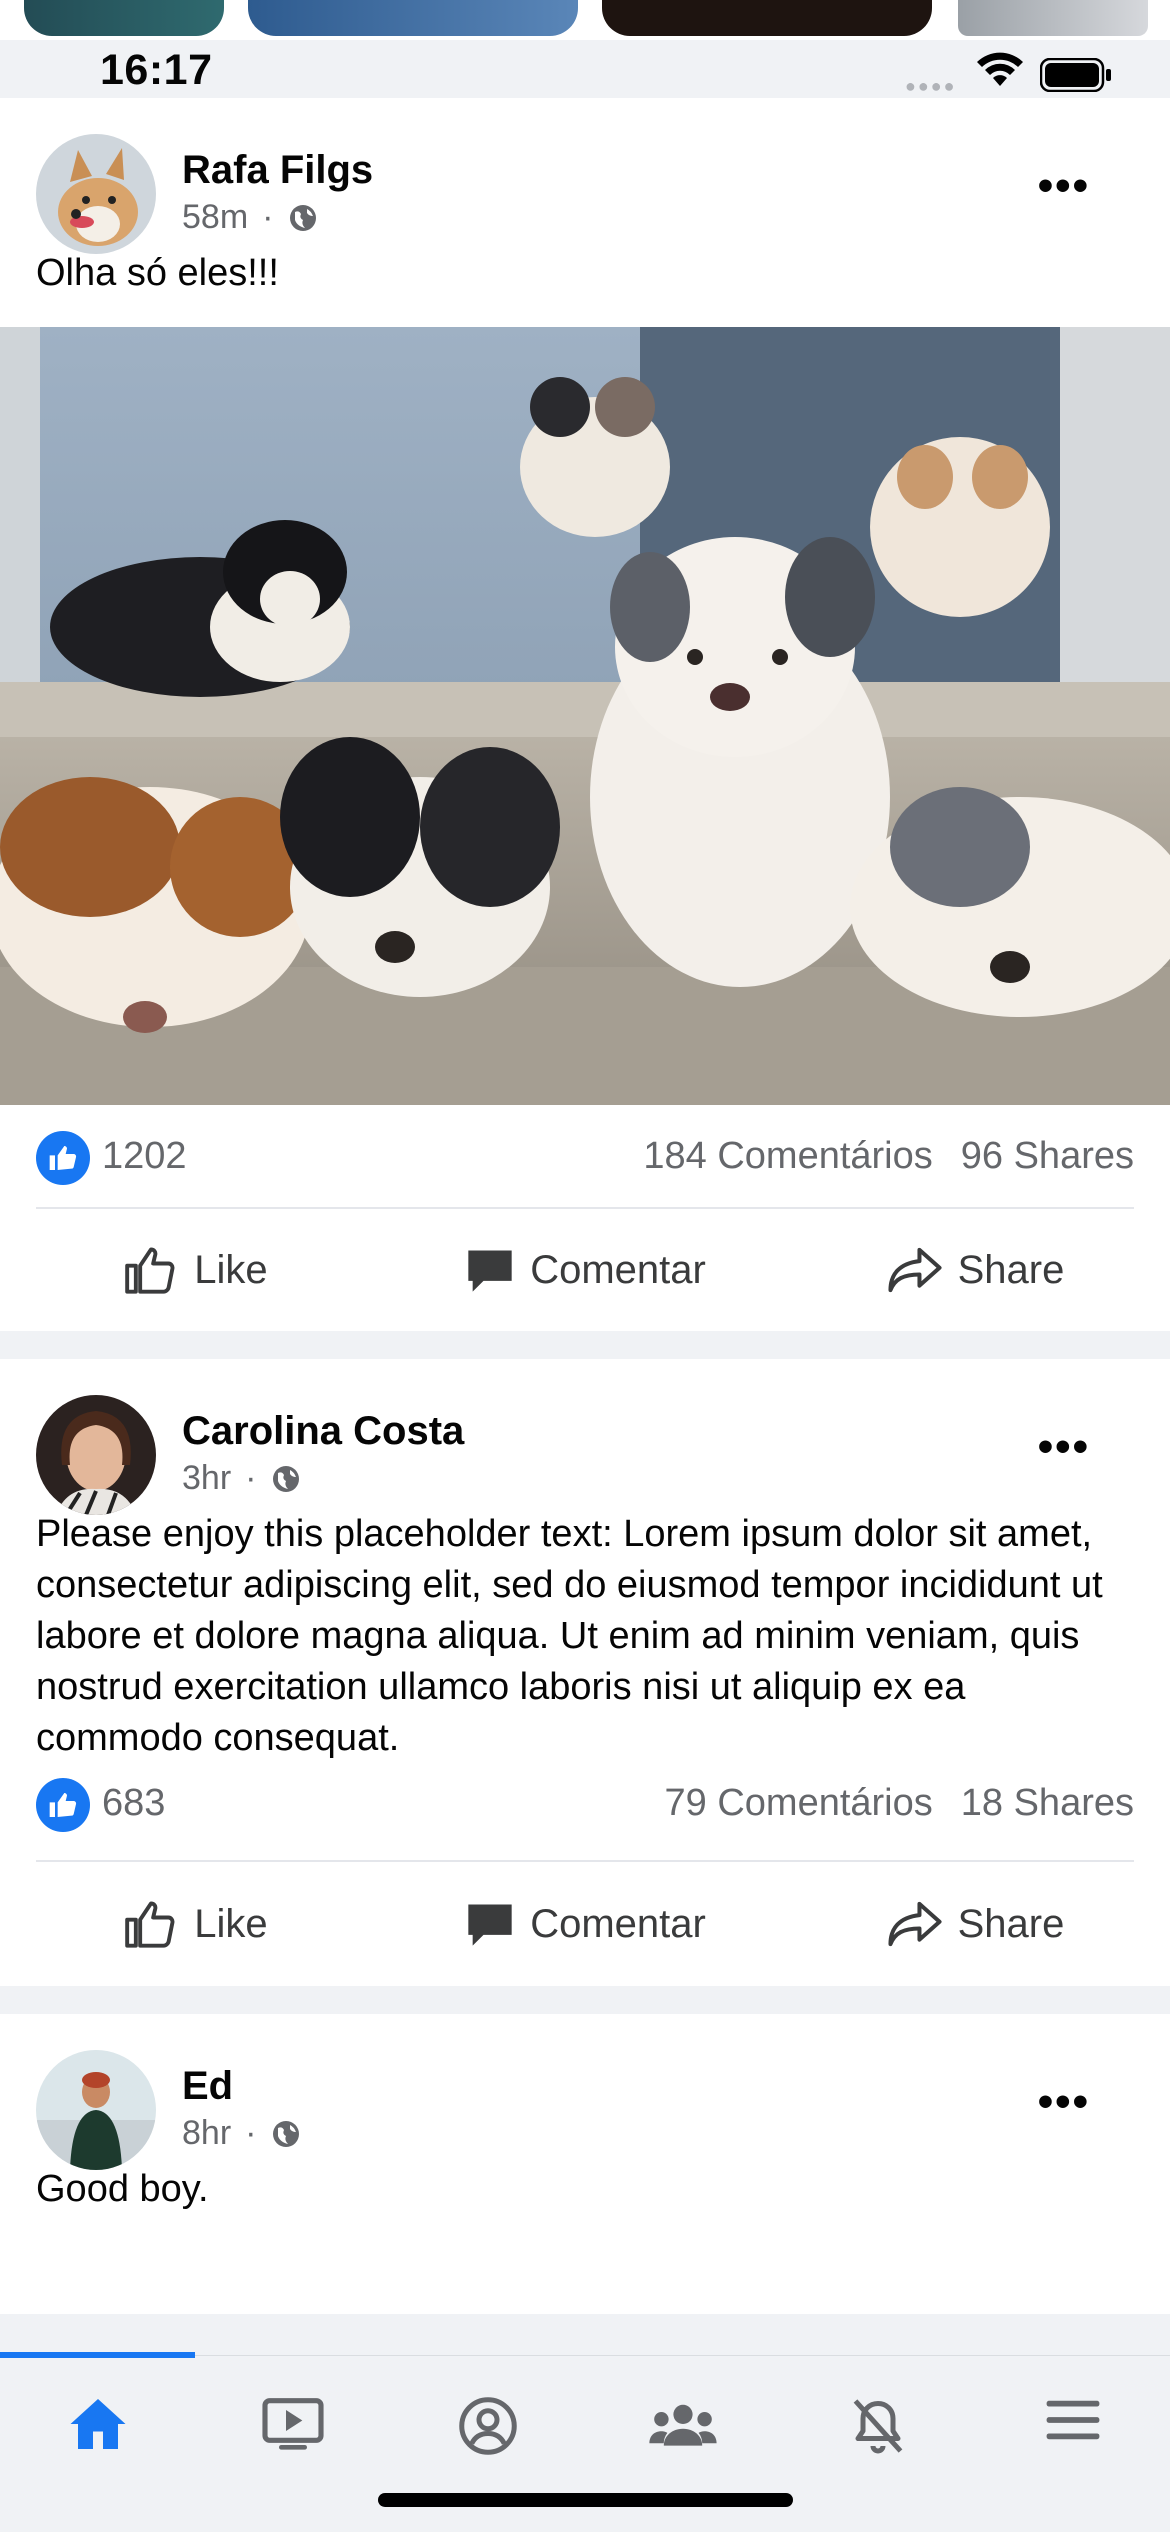 The height and width of the screenshot is (2532, 1170). I want to click on notifications-off-icon, so click(877, 2426).